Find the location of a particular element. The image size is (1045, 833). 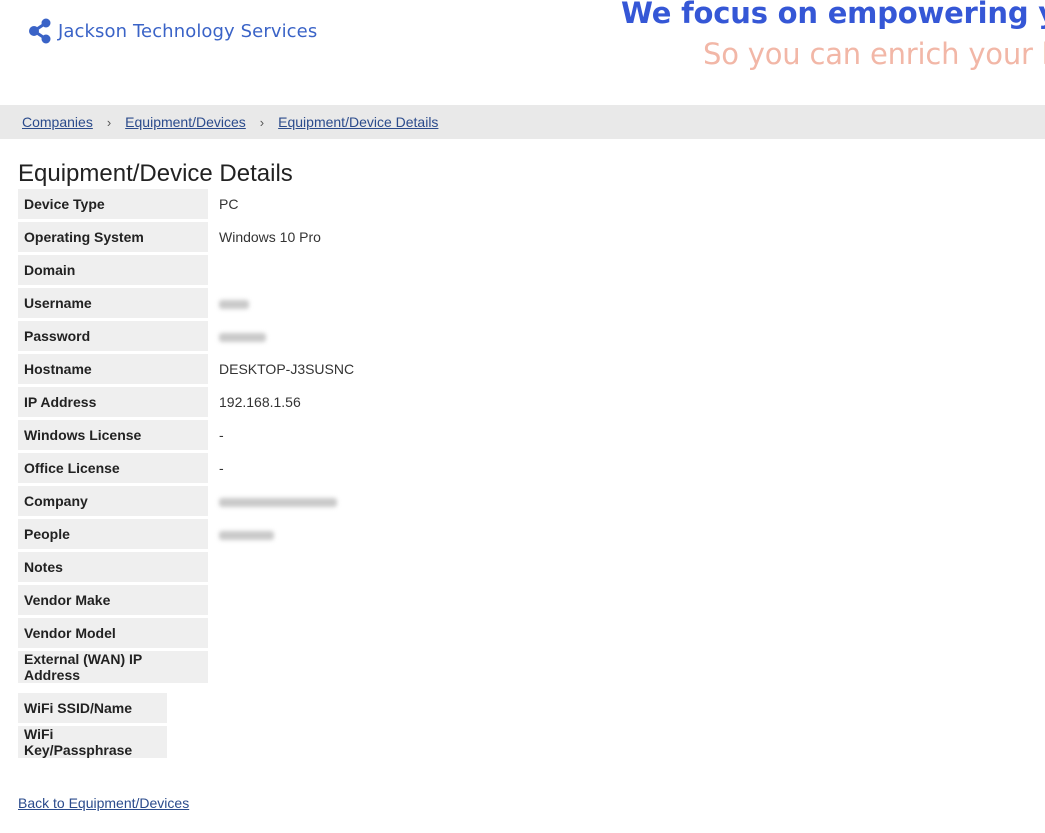

detail-label: People is located at coordinates (113, 534).